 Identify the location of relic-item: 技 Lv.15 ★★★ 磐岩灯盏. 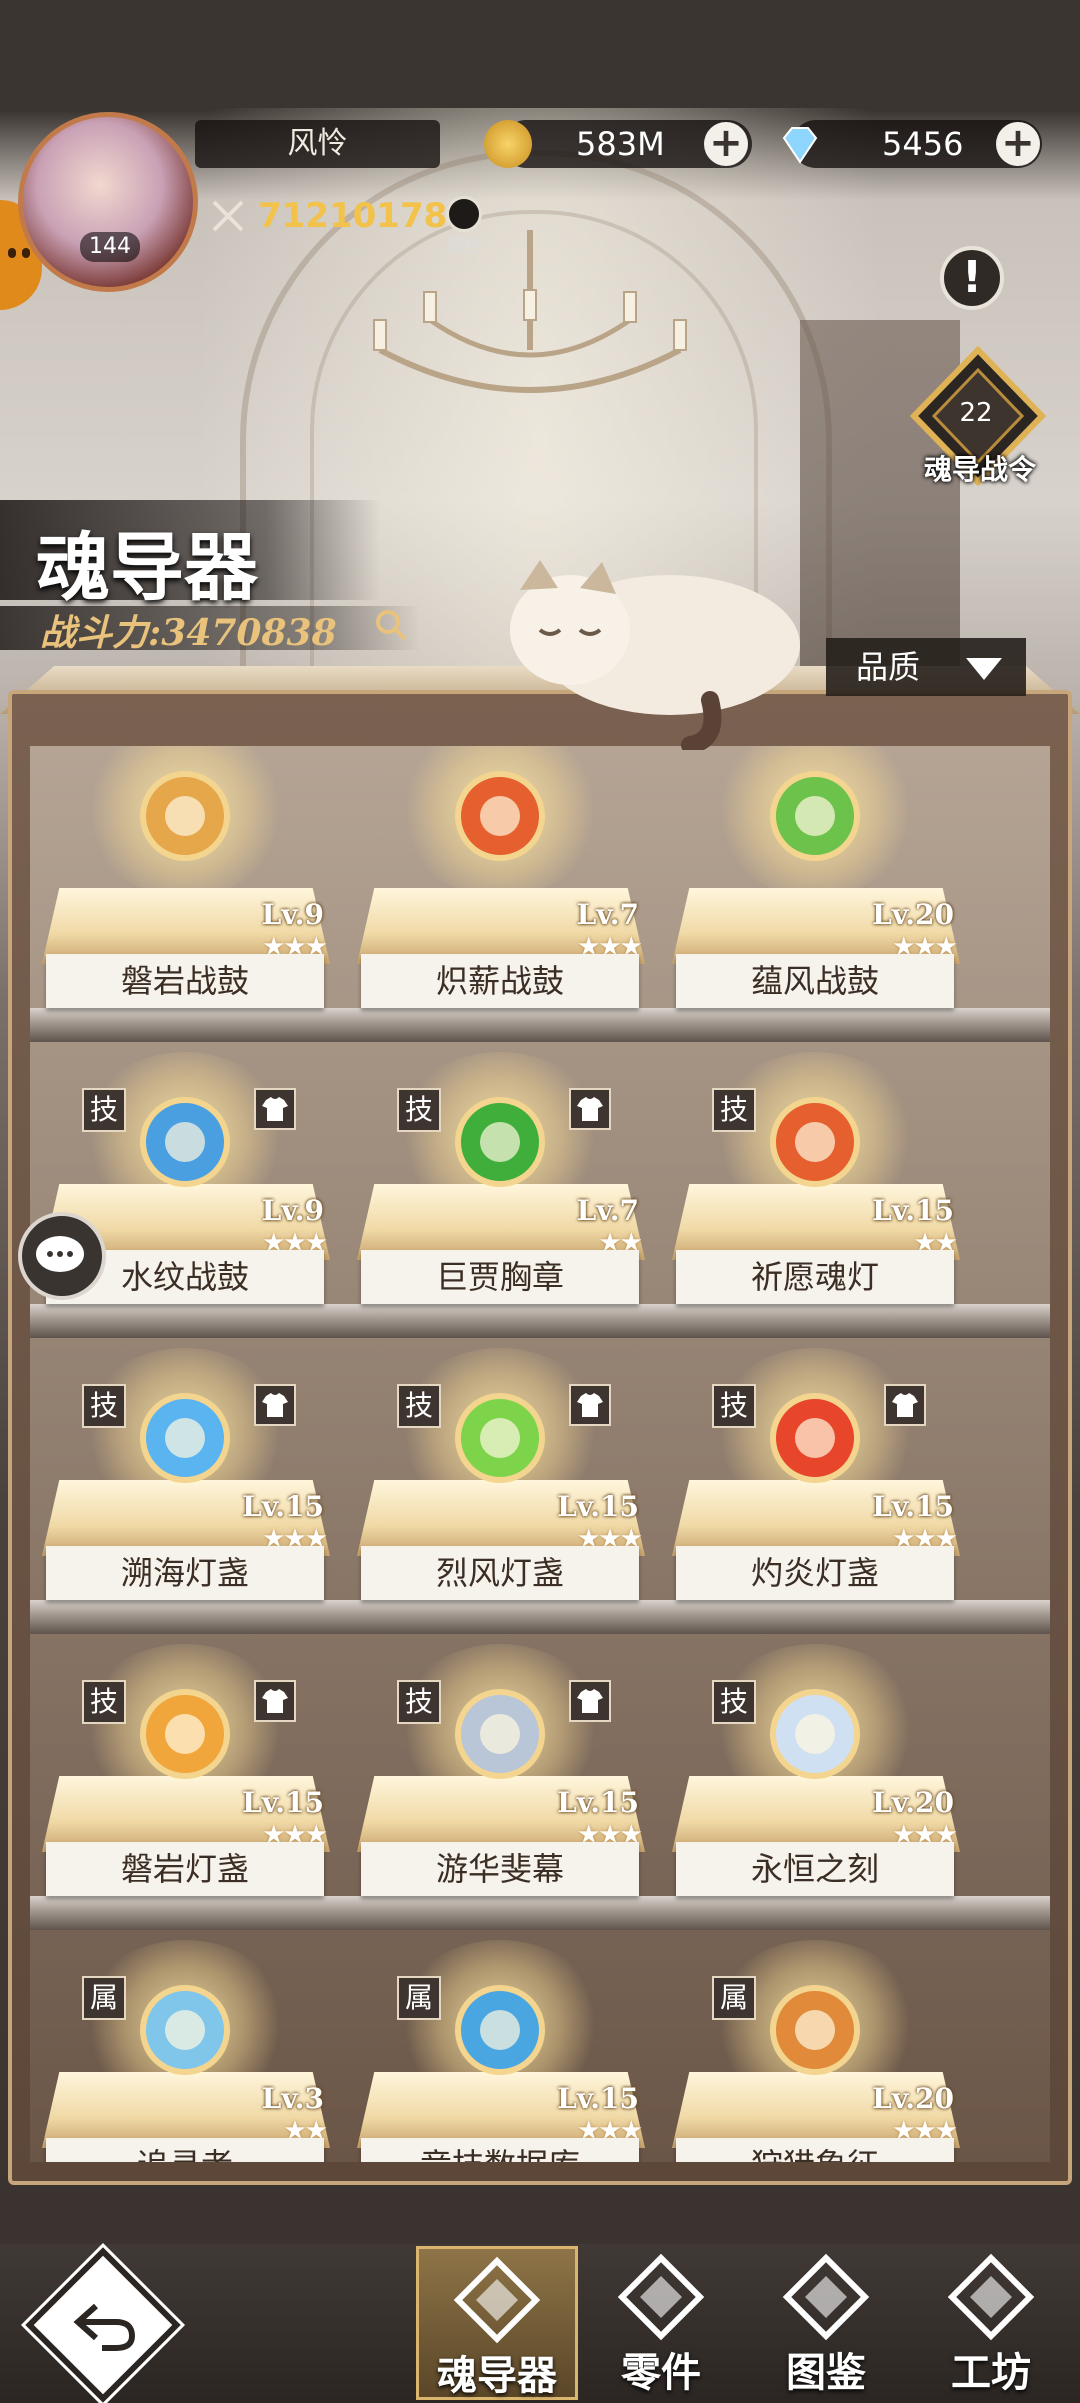
(190, 1765).